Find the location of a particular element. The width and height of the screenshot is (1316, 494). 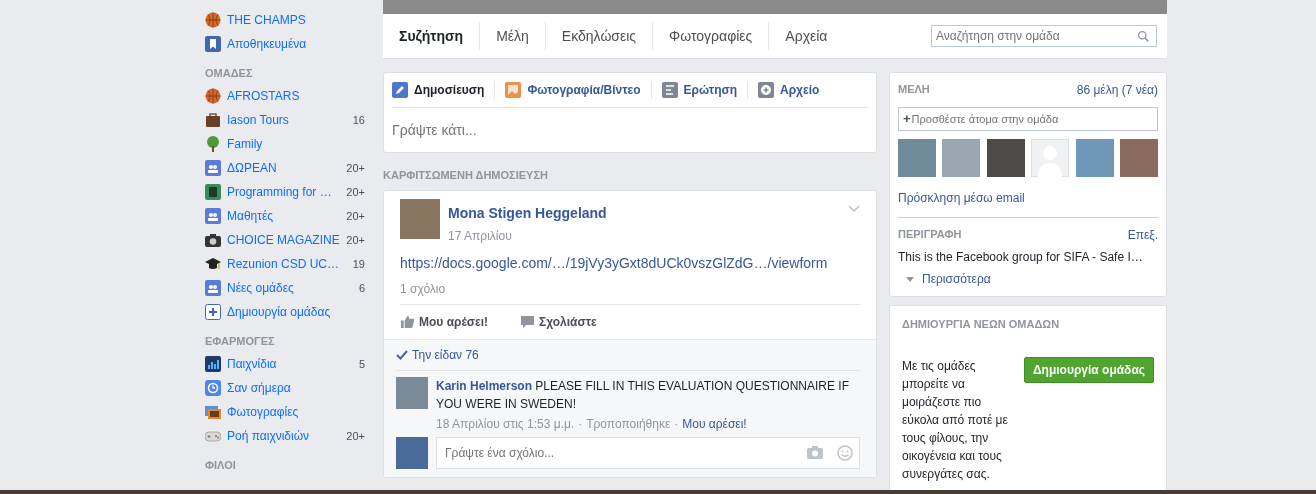

sidebar-item: Νέες ομάδες is located at coordinates (290, 288).